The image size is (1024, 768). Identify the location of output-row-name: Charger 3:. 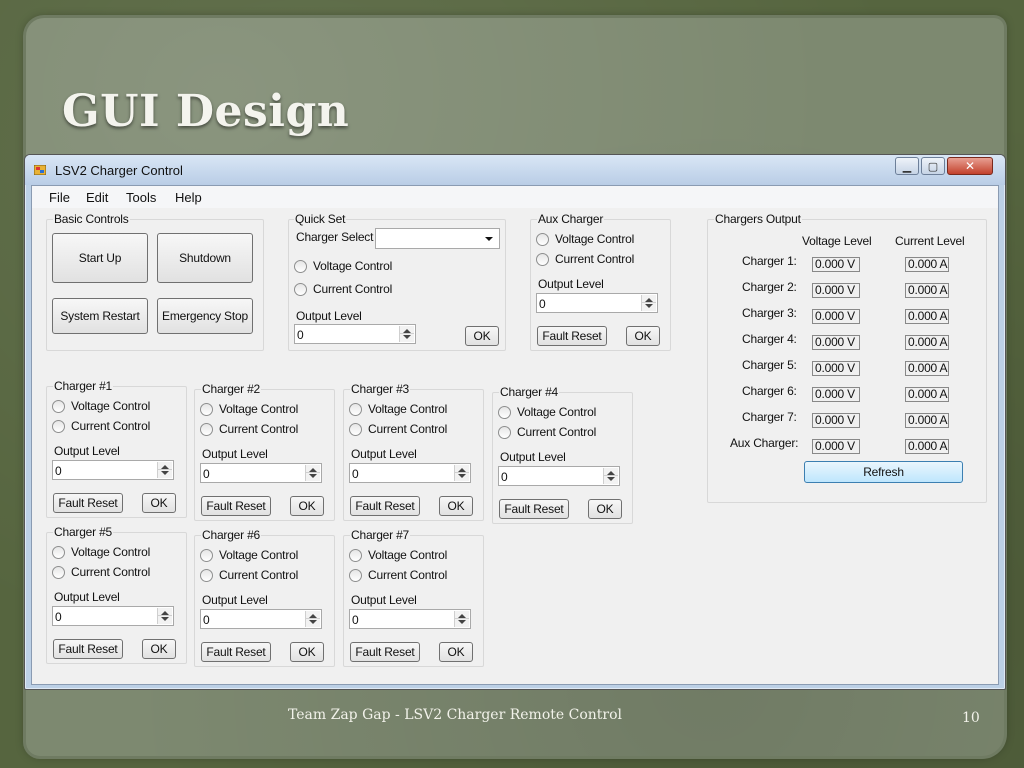
(769, 313).